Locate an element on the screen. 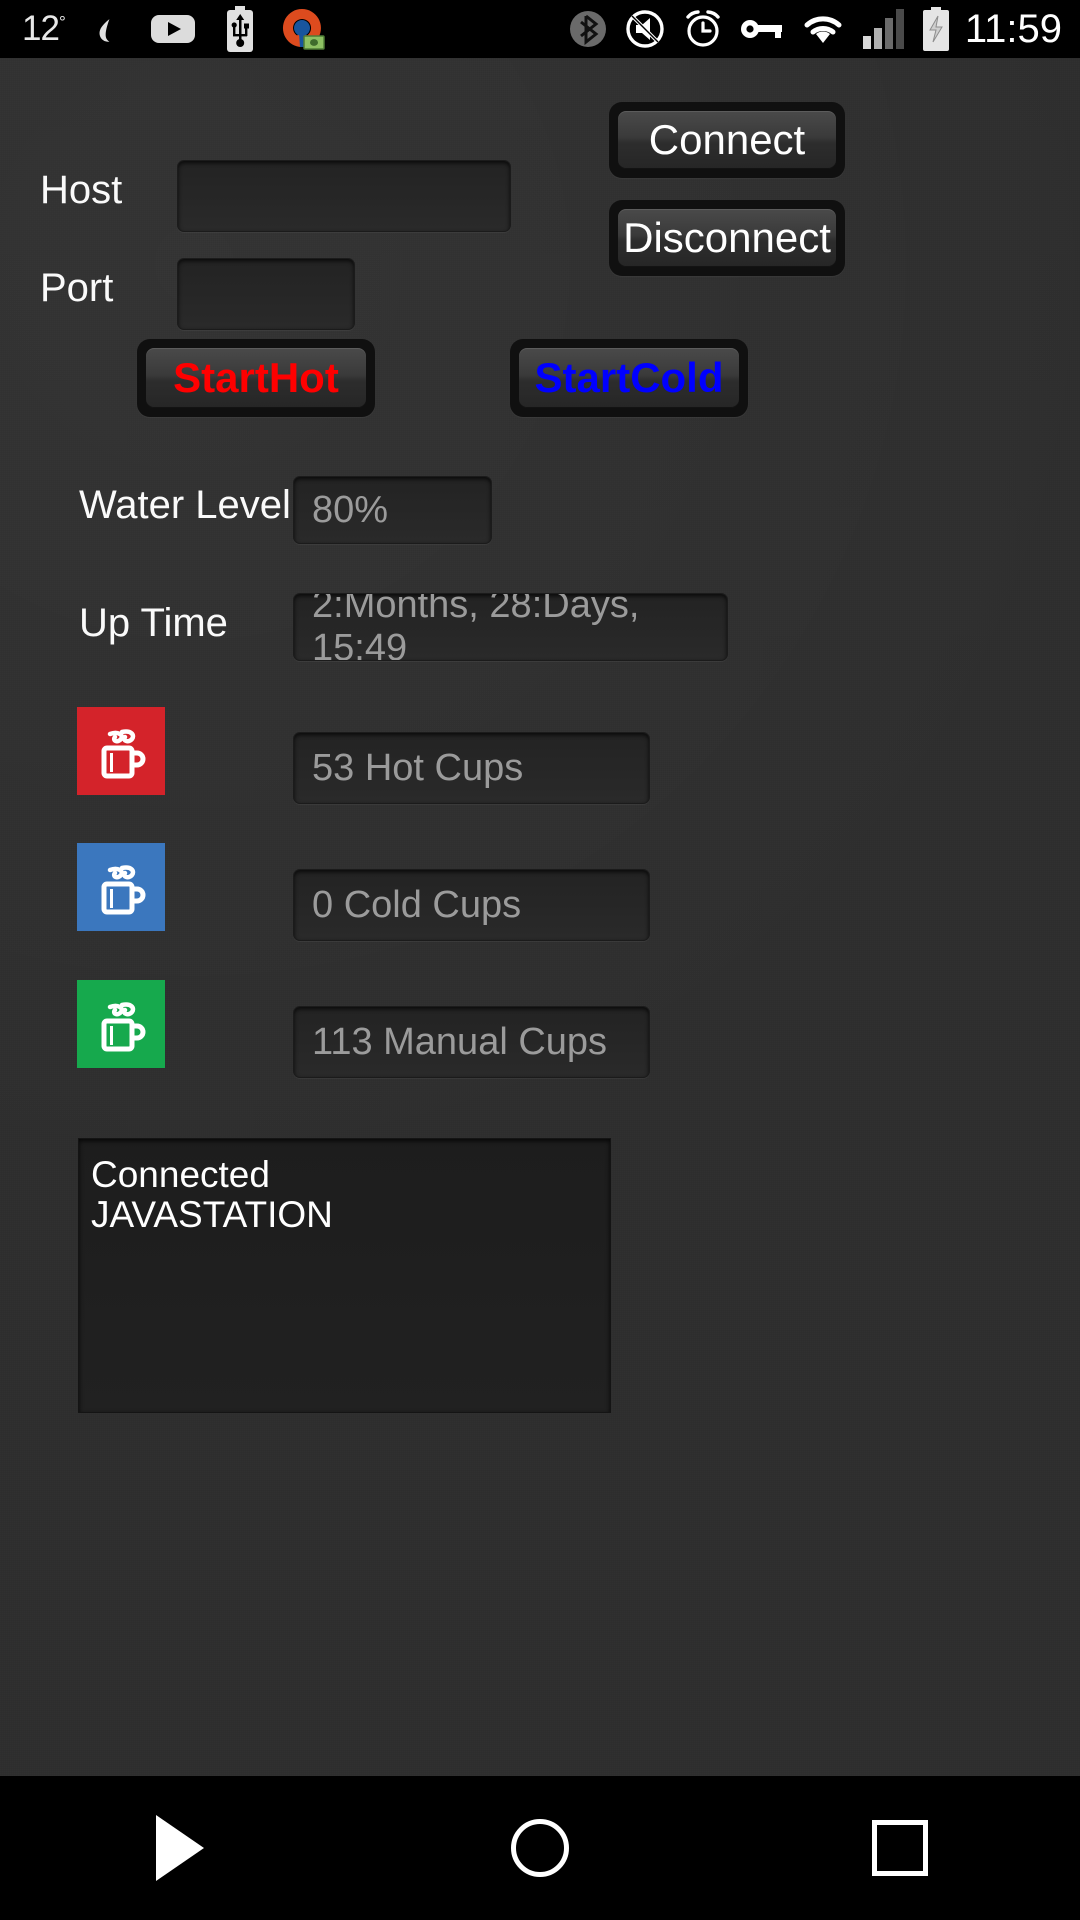  volume-muted-icon is located at coordinates (645, 29).